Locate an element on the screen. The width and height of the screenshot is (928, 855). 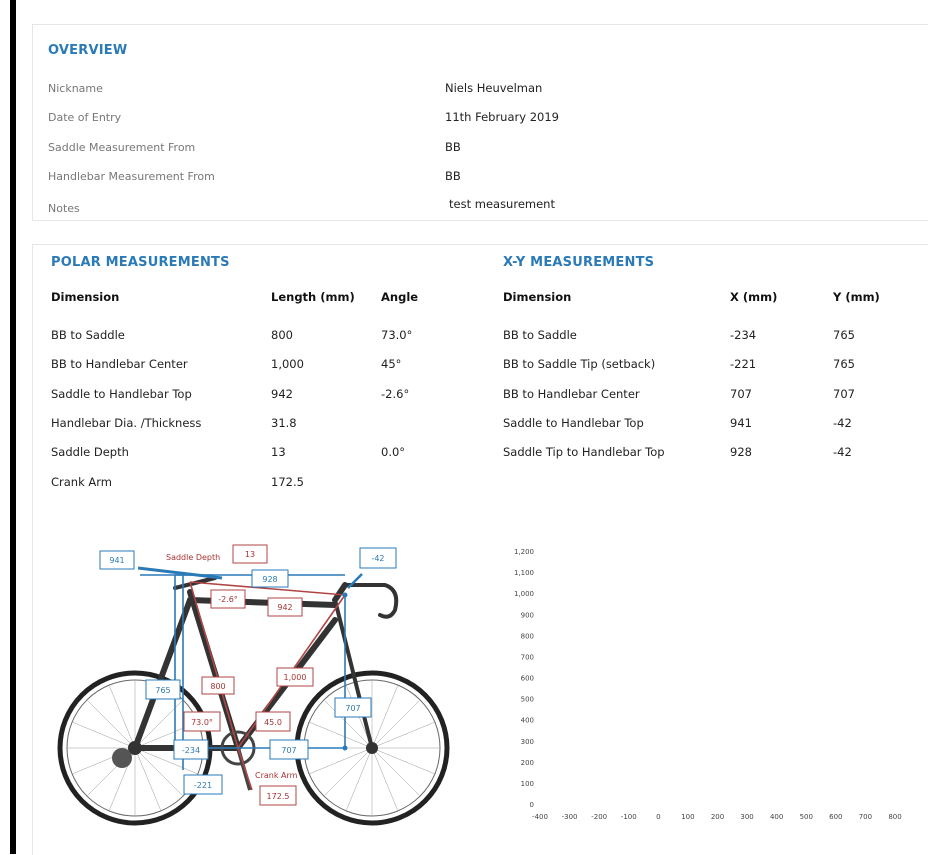
xy-row-x: -234 is located at coordinates (743, 335).